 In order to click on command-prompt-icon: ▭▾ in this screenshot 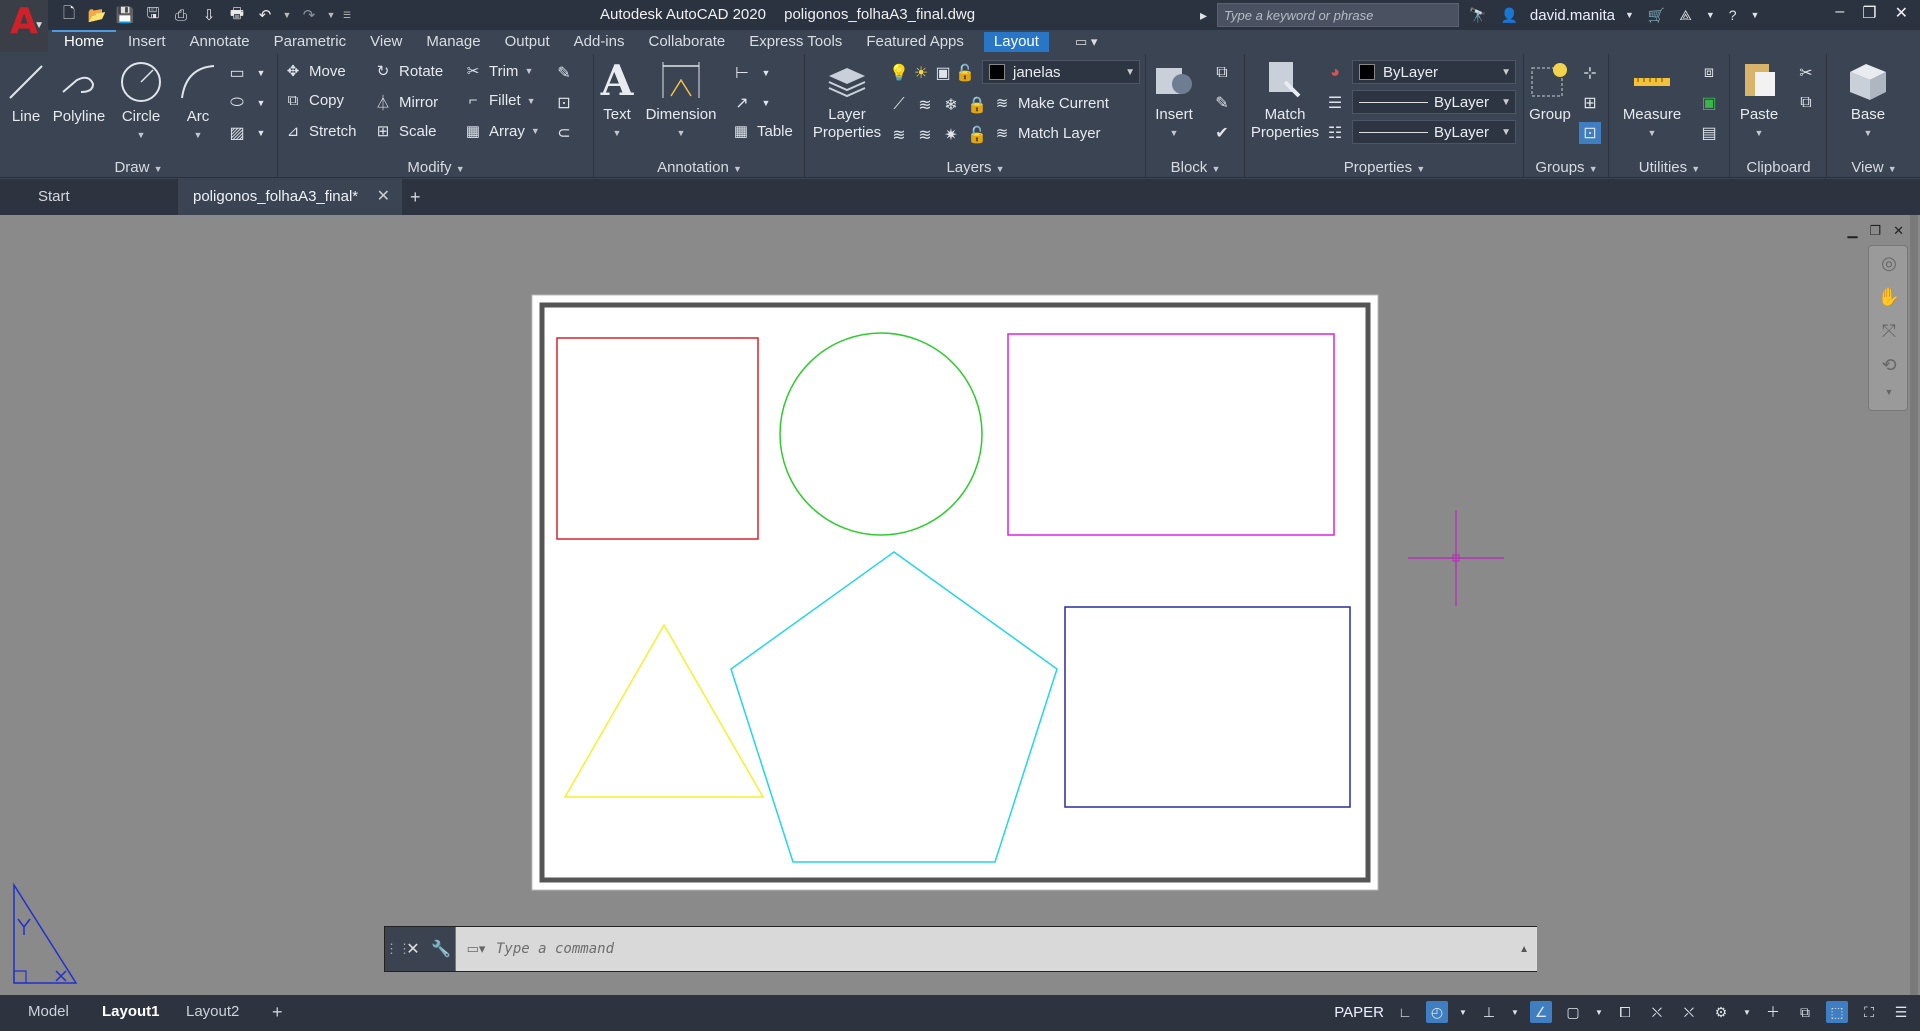, I will do `click(476, 949)`.